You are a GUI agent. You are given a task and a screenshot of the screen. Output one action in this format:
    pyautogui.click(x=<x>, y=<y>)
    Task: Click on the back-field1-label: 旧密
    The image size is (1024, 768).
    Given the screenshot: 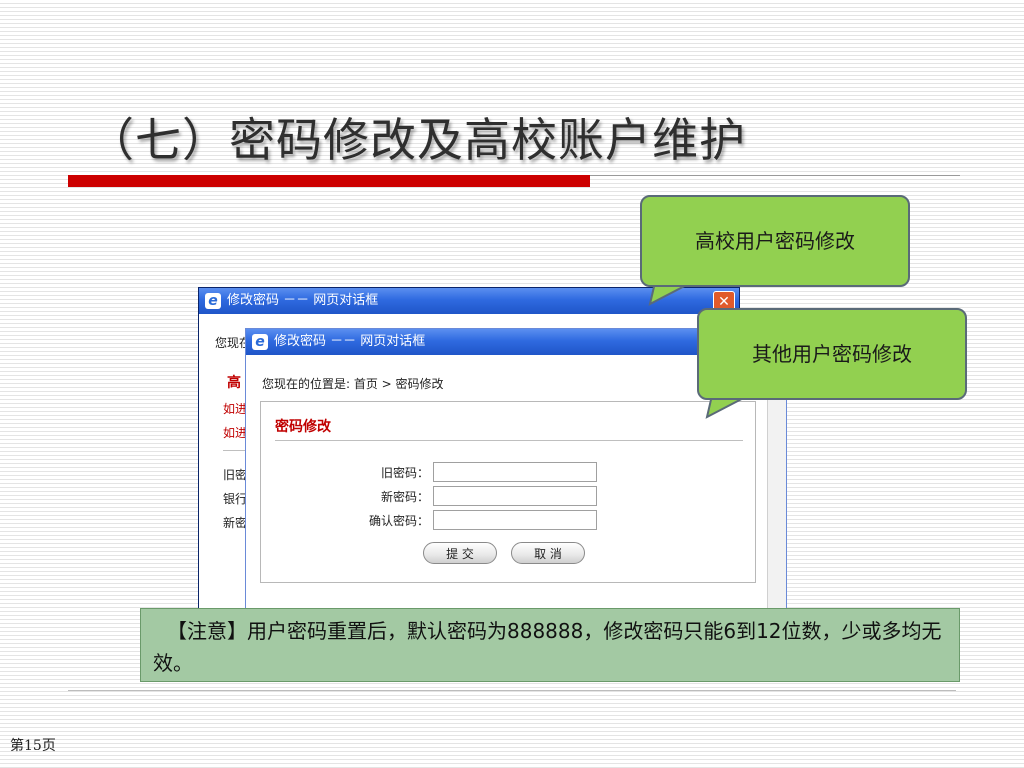 What is the action you would take?
    pyautogui.click(x=235, y=475)
    